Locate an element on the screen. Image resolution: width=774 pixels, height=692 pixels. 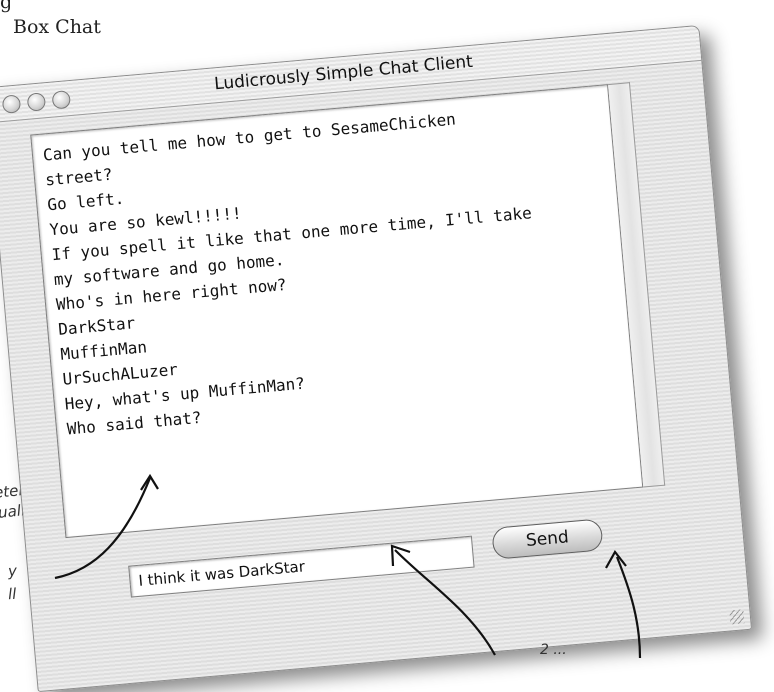
arrow-to-chat-area is located at coordinates (103, 528).